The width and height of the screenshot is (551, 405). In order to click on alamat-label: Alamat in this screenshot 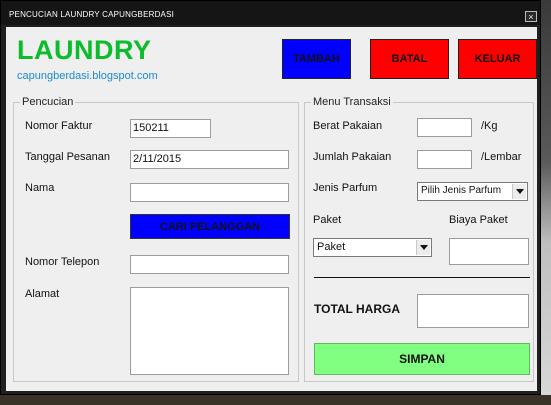, I will do `click(42, 294)`.